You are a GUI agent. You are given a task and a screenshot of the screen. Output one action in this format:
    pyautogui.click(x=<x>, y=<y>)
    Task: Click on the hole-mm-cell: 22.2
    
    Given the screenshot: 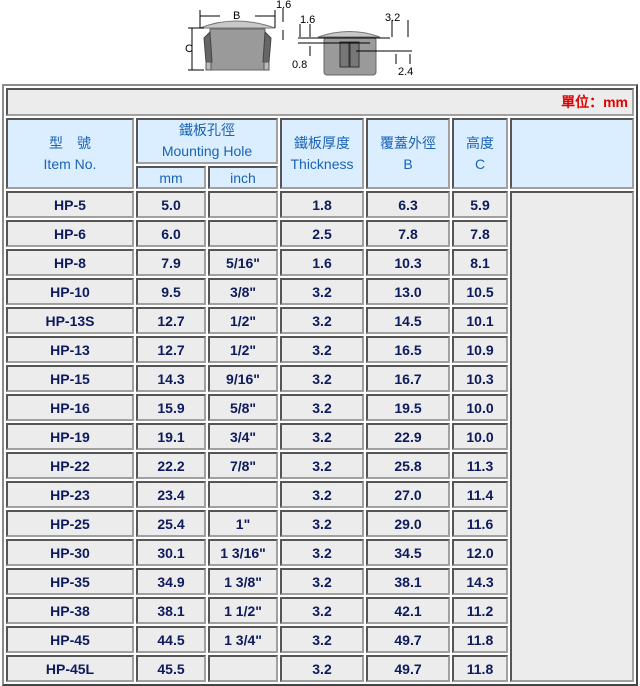 What is the action you would take?
    pyautogui.click(x=171, y=465)
    